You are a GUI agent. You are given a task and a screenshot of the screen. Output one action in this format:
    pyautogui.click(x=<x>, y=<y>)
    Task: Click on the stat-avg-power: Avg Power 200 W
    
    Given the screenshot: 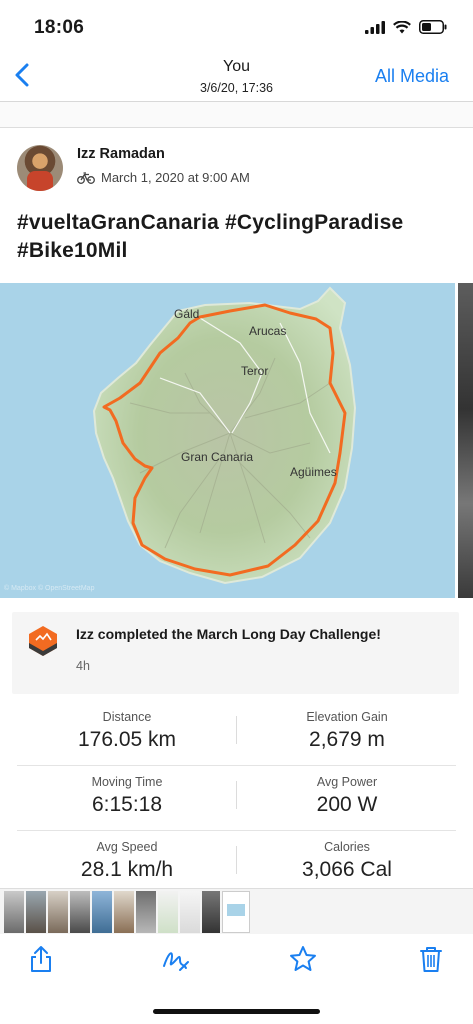 What is the action you would take?
    pyautogui.click(x=347, y=792)
    